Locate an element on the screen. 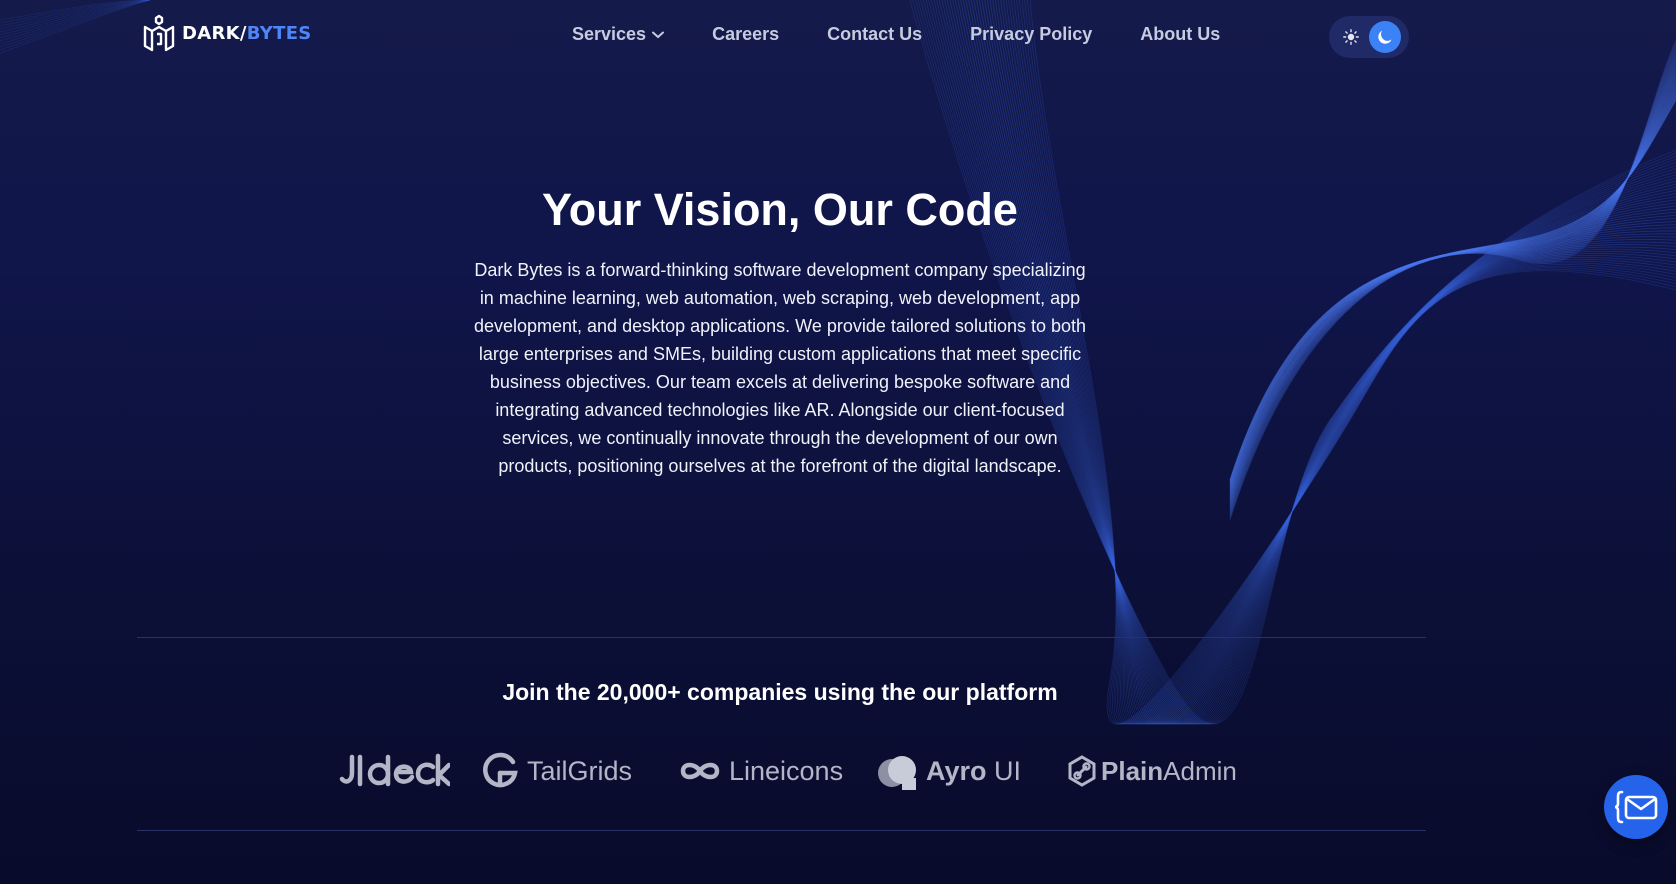 The height and width of the screenshot is (884, 1676). brand-name: Lineicons is located at coordinates (786, 770).